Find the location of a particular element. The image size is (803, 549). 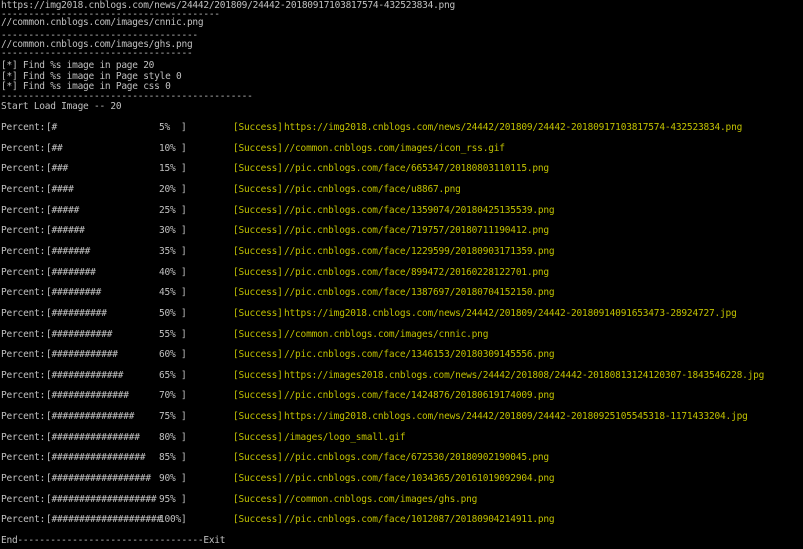

progress-percent: 60% is located at coordinates (167, 355).